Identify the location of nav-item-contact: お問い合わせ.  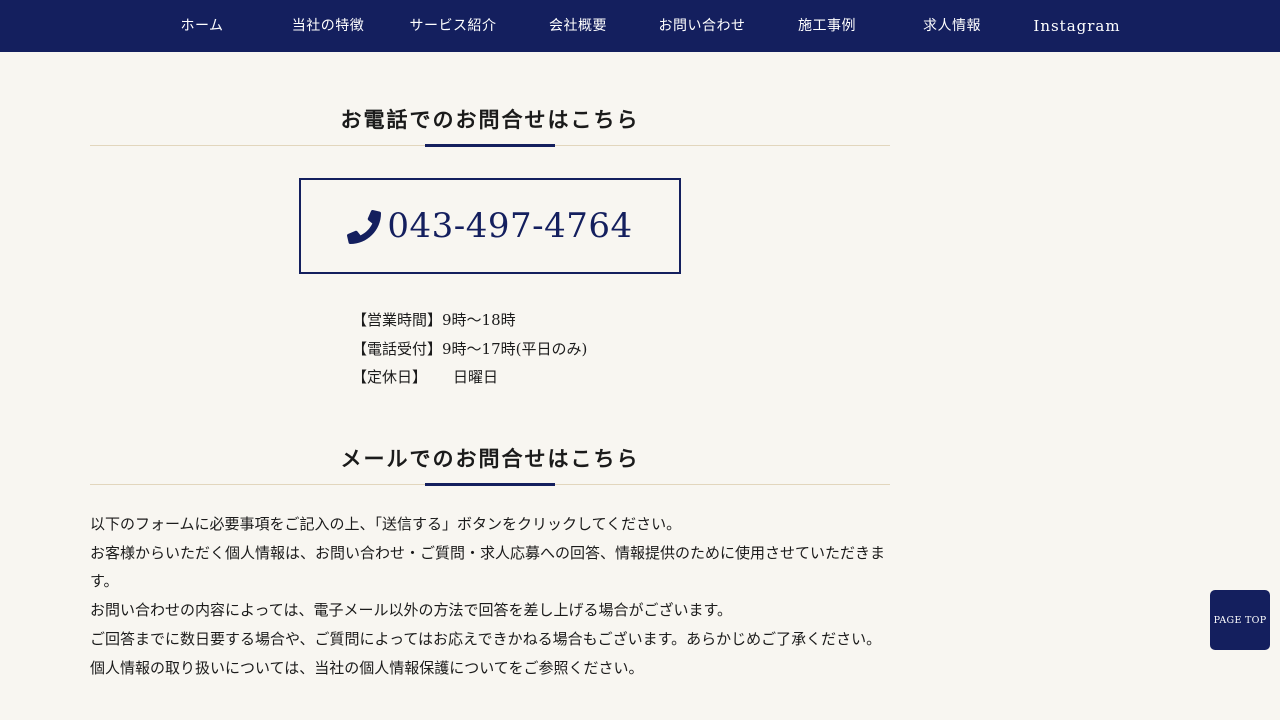
(702, 26).